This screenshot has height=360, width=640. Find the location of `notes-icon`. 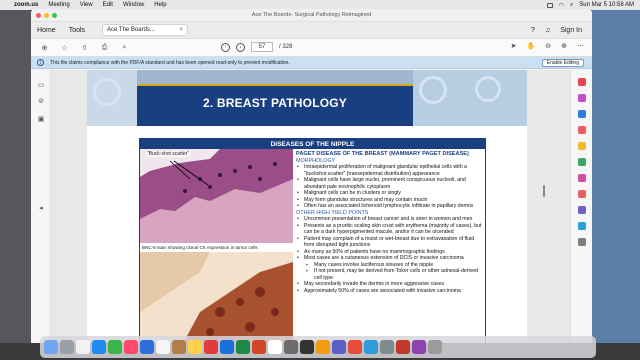

notes-icon is located at coordinates (195, 347).